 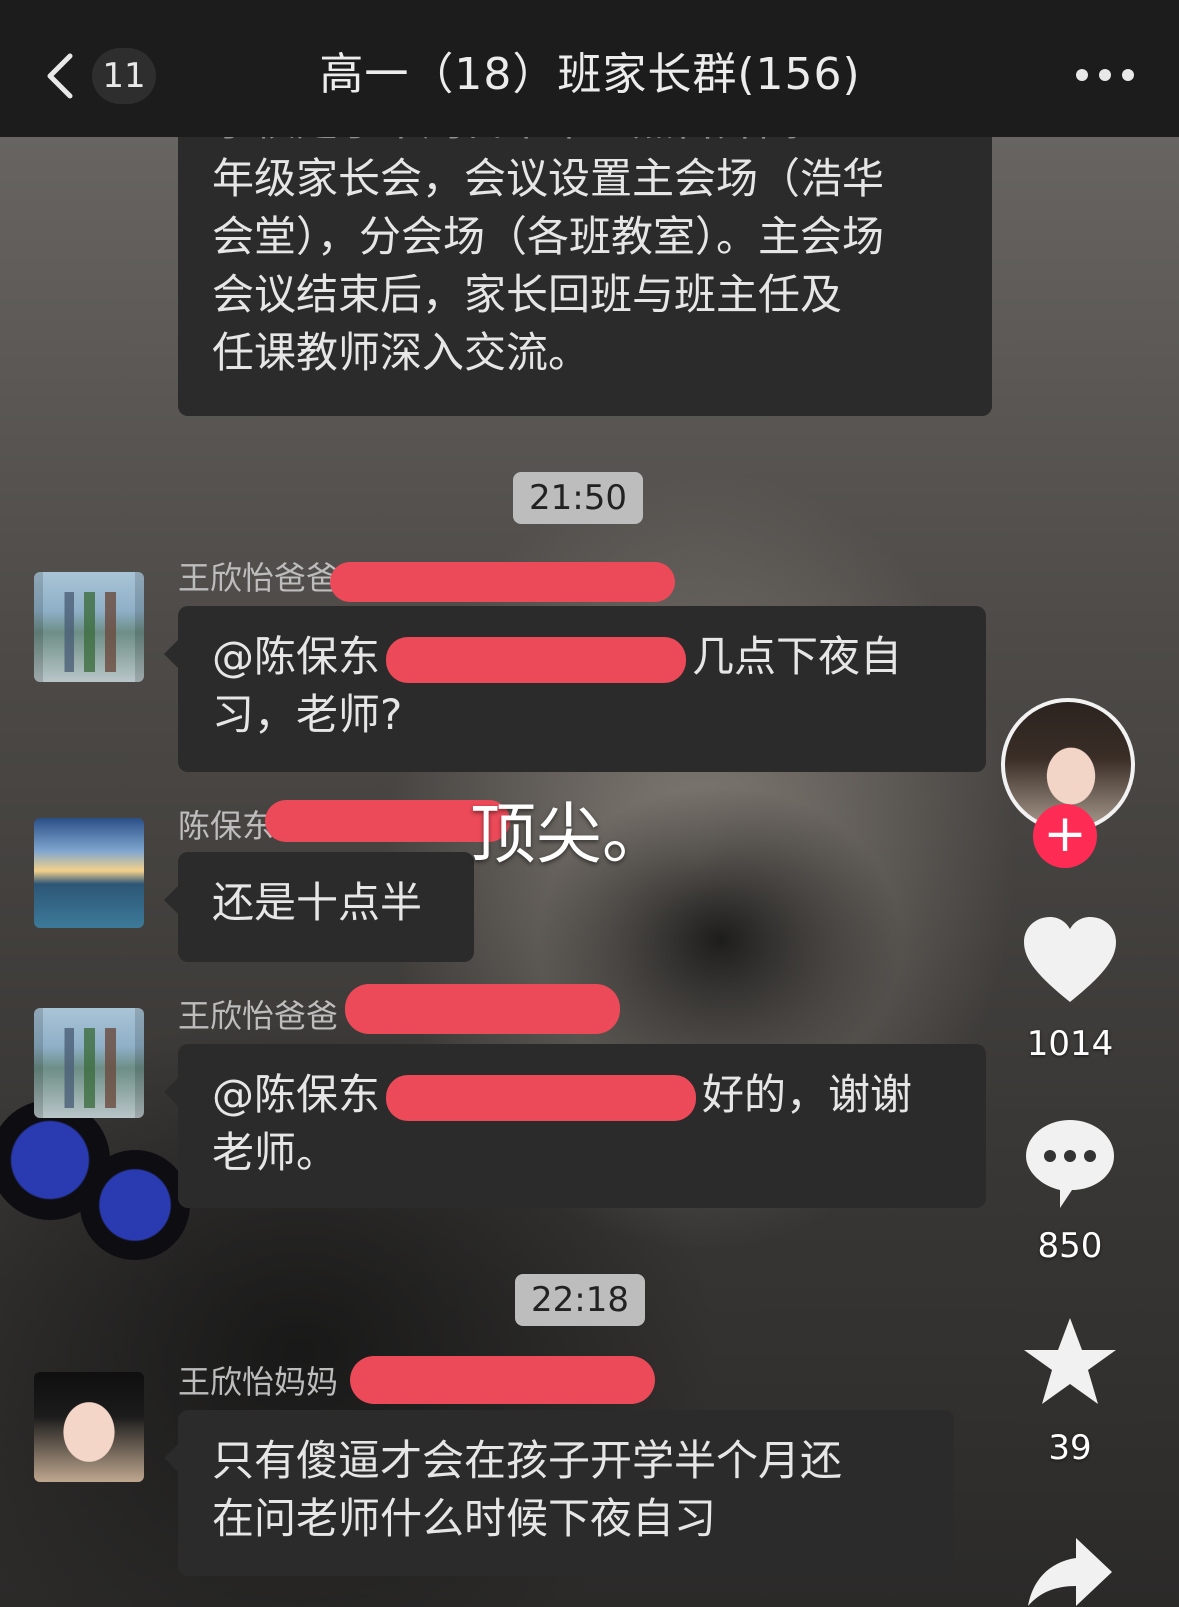 What do you see at coordinates (135, 1205) in the screenshot?
I see `cartoon-eye-right` at bounding box center [135, 1205].